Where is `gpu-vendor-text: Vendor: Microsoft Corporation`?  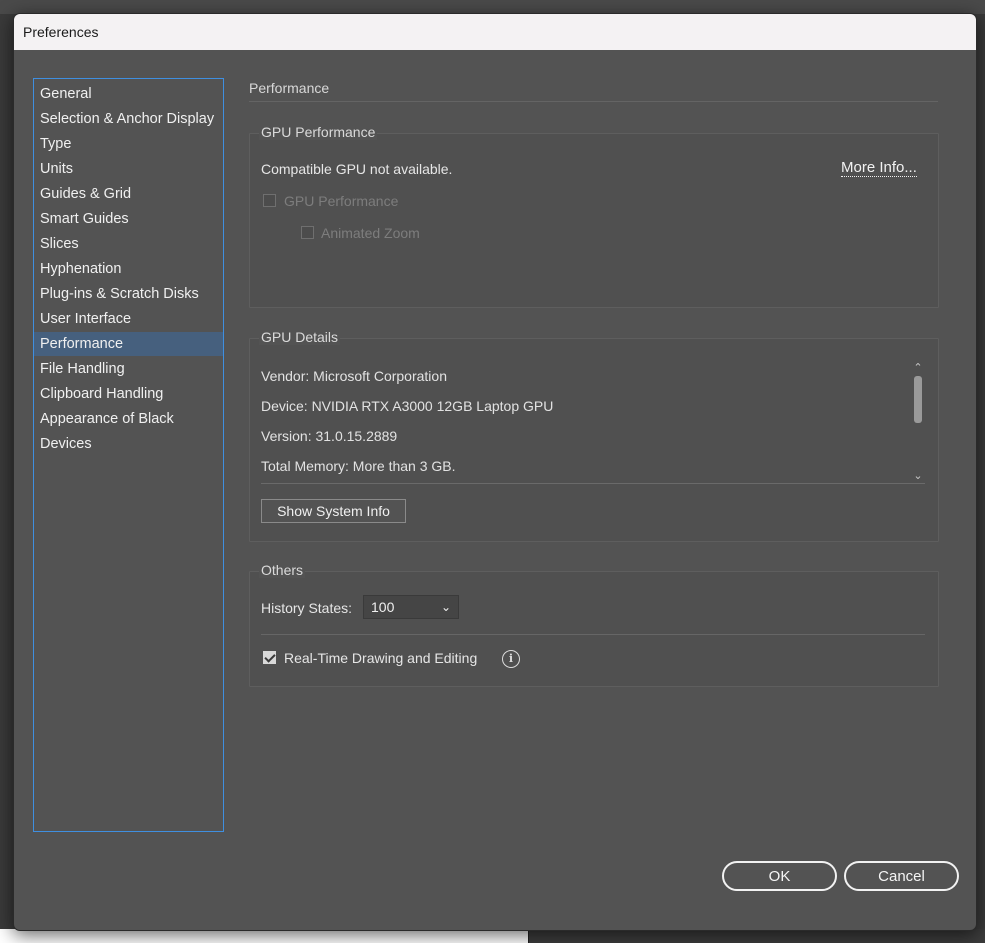 gpu-vendor-text: Vendor: Microsoft Corporation is located at coordinates (354, 376).